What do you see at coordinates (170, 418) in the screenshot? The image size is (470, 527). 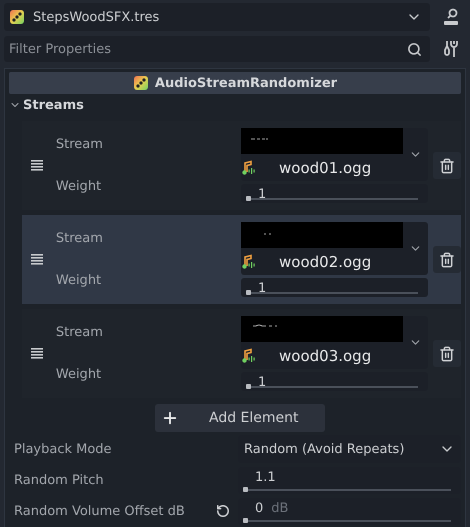 I see `plus-icon` at bounding box center [170, 418].